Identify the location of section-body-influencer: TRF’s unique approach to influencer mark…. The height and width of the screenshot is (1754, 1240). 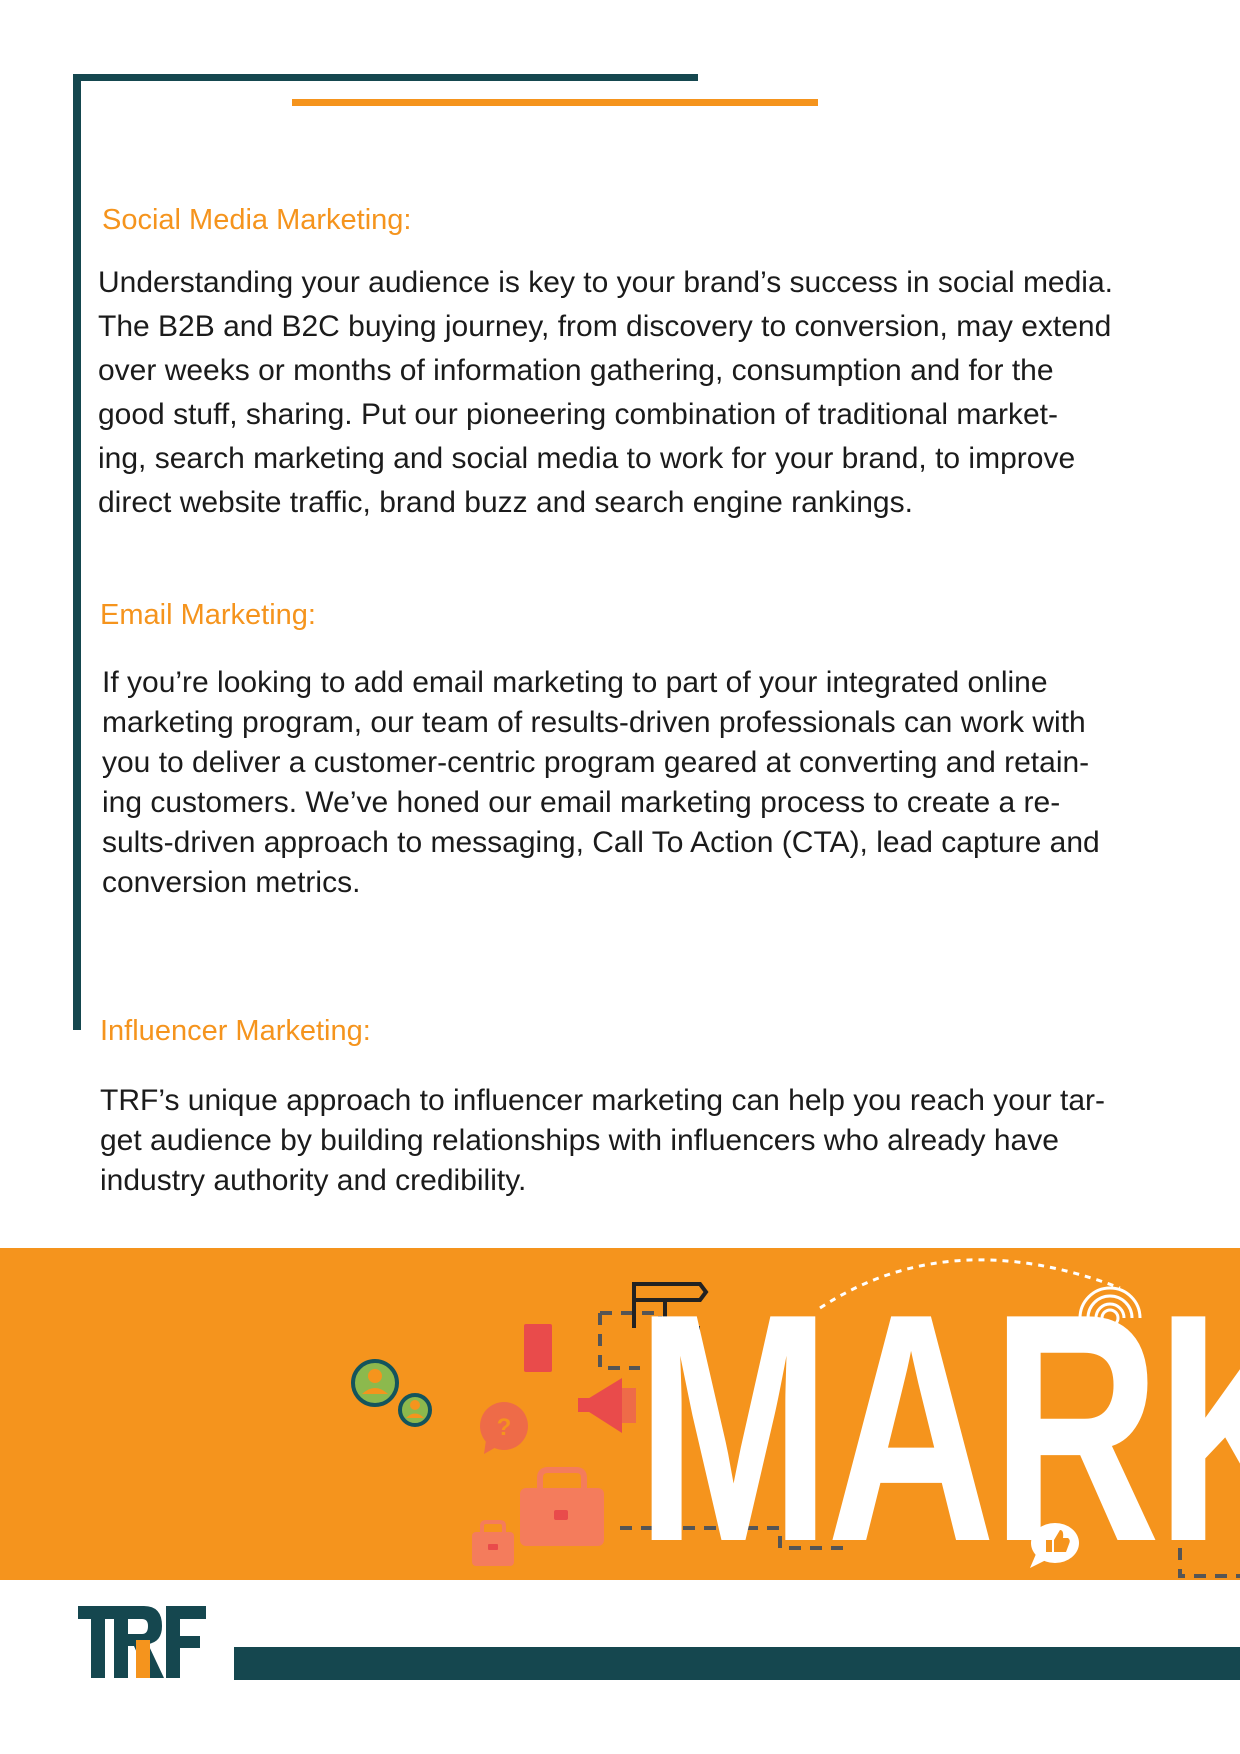
(630, 1141).